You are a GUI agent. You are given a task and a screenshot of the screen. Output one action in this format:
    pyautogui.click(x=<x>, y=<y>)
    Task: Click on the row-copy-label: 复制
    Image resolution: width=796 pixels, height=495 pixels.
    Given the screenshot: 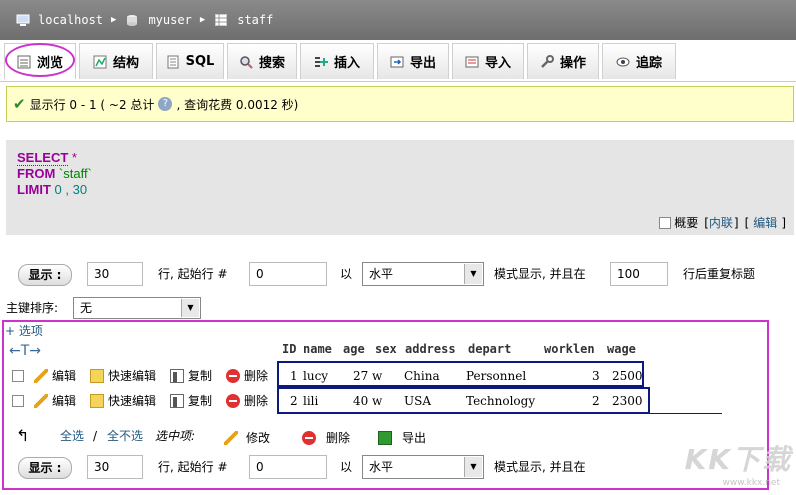 What is the action you would take?
    pyautogui.click(x=200, y=376)
    